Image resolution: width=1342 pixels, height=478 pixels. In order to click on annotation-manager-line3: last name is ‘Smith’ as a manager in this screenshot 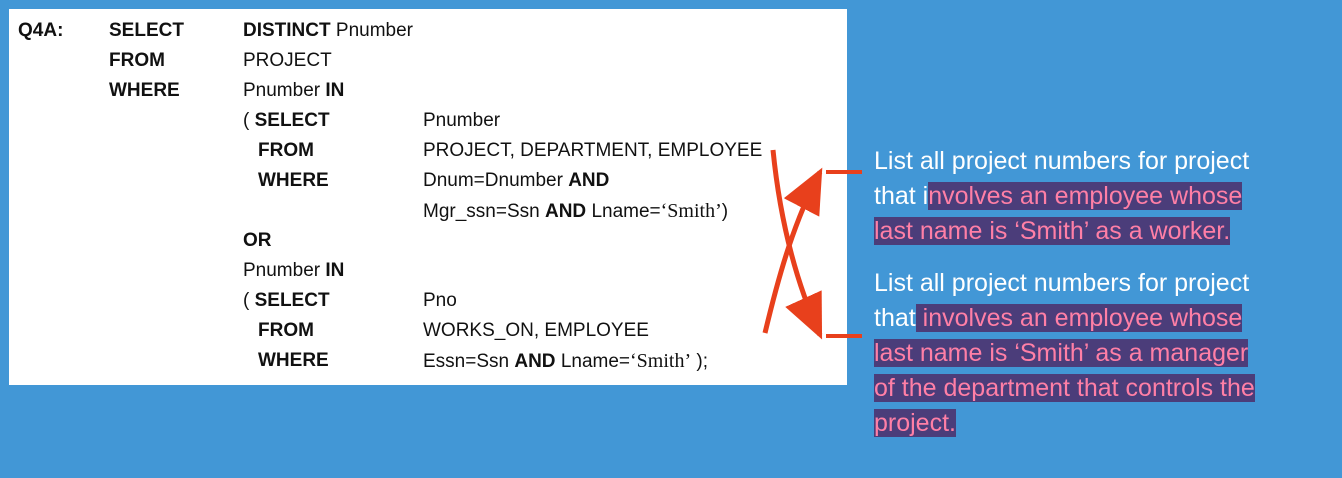, I will do `click(1061, 353)`.